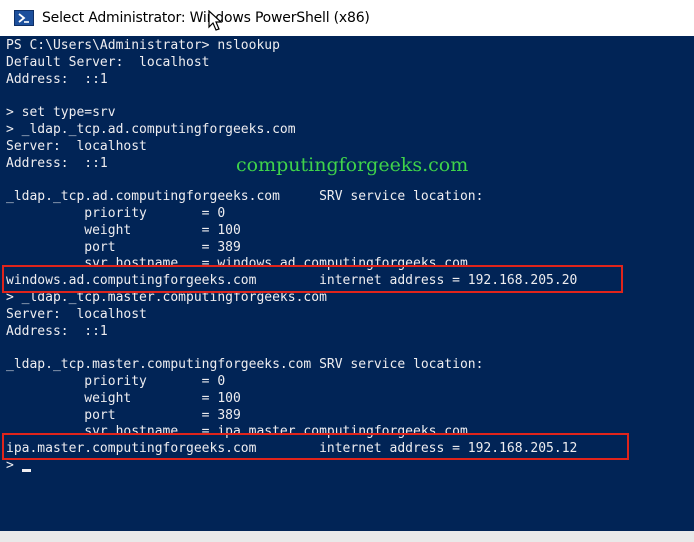 This screenshot has height=542, width=694. I want to click on console-line: >, so click(10, 465).